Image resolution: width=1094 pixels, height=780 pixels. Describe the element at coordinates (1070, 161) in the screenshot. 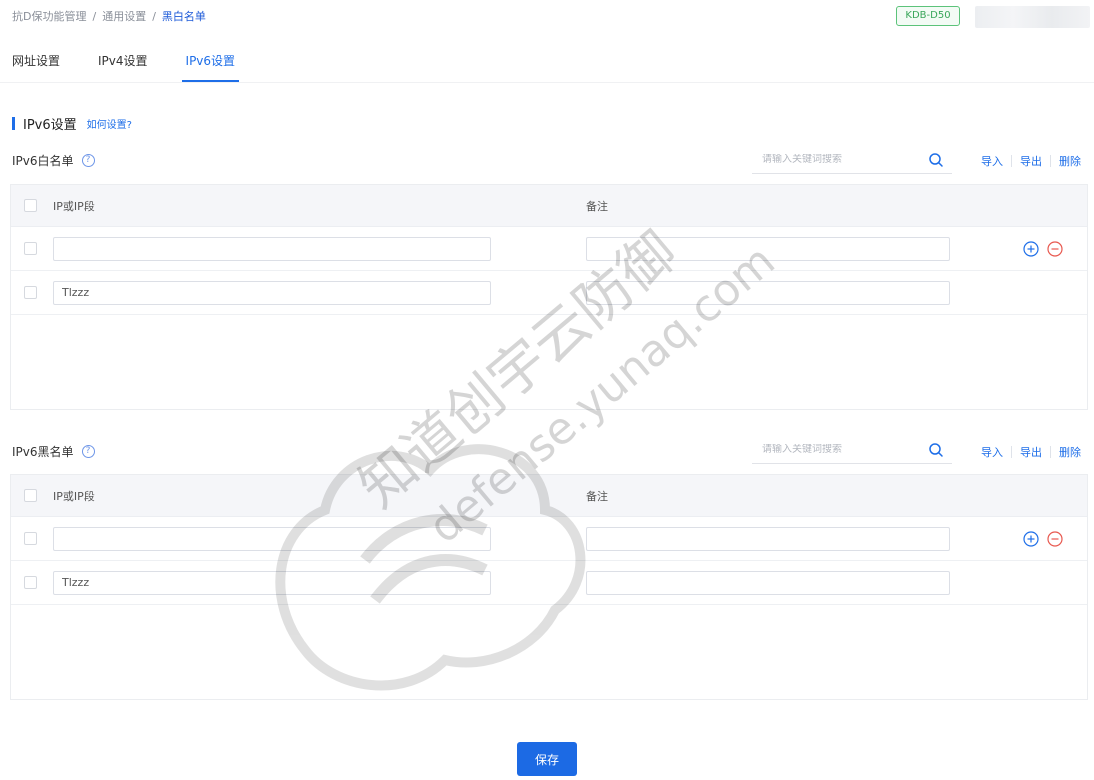

I see `whitelist-delete-button: 删除` at that location.